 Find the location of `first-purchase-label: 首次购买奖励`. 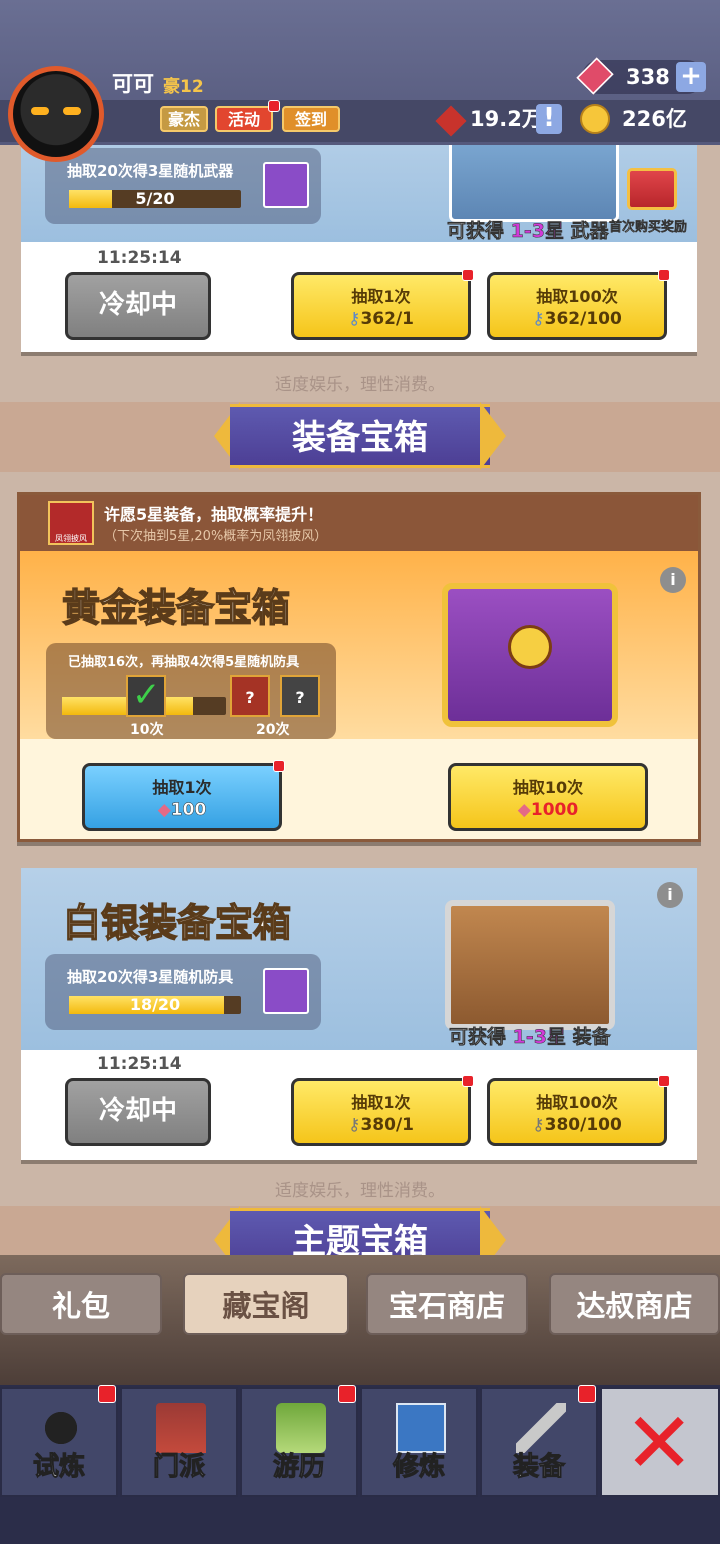

first-purchase-label: 首次购买奖励 is located at coordinates (648, 227).